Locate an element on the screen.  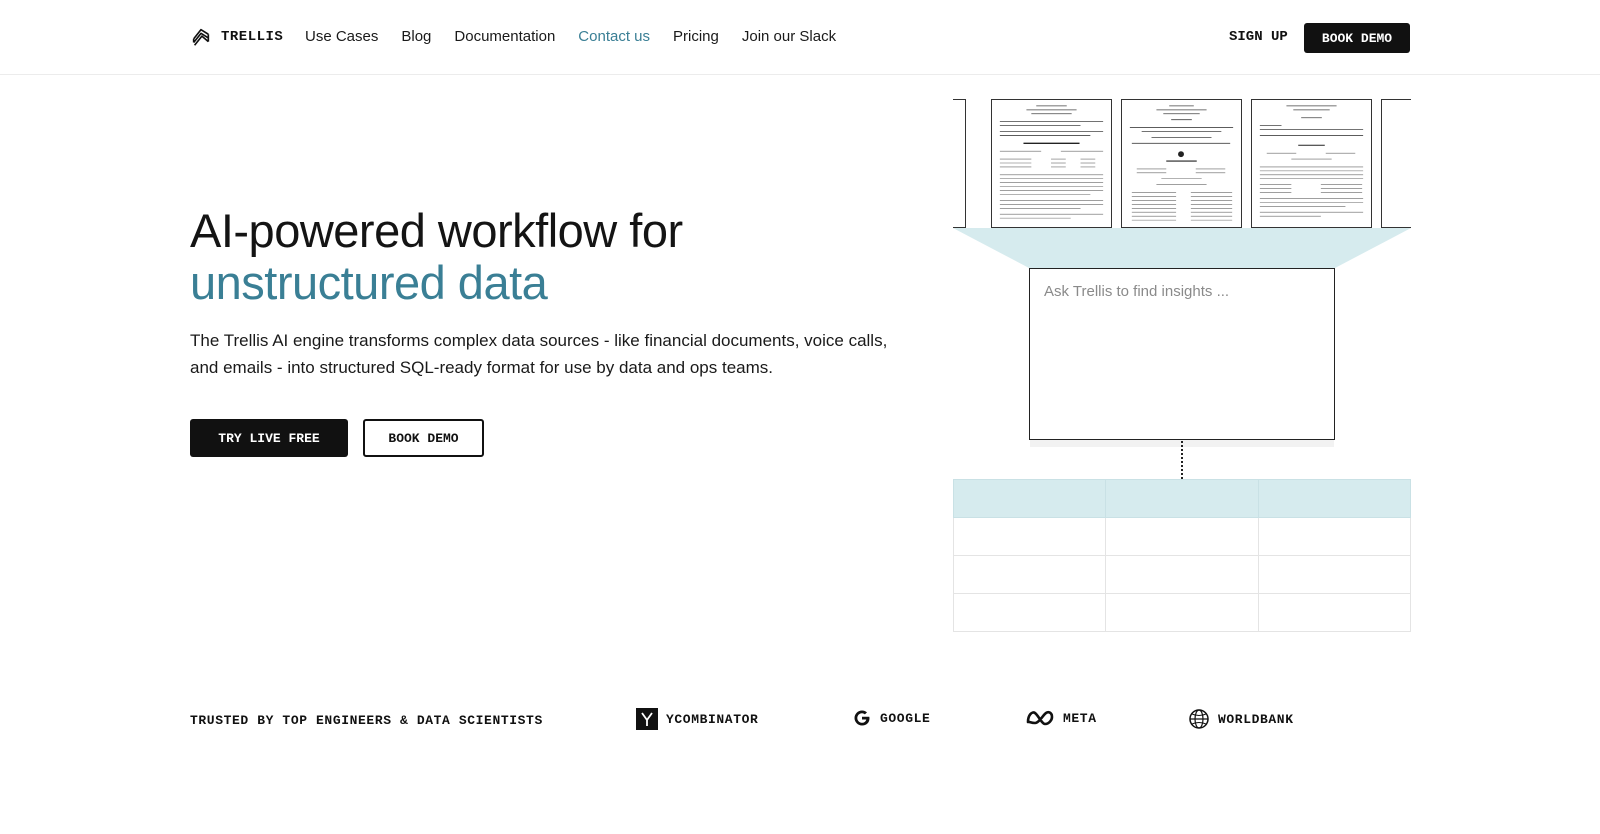
ycombinator-icon is located at coordinates (647, 719).